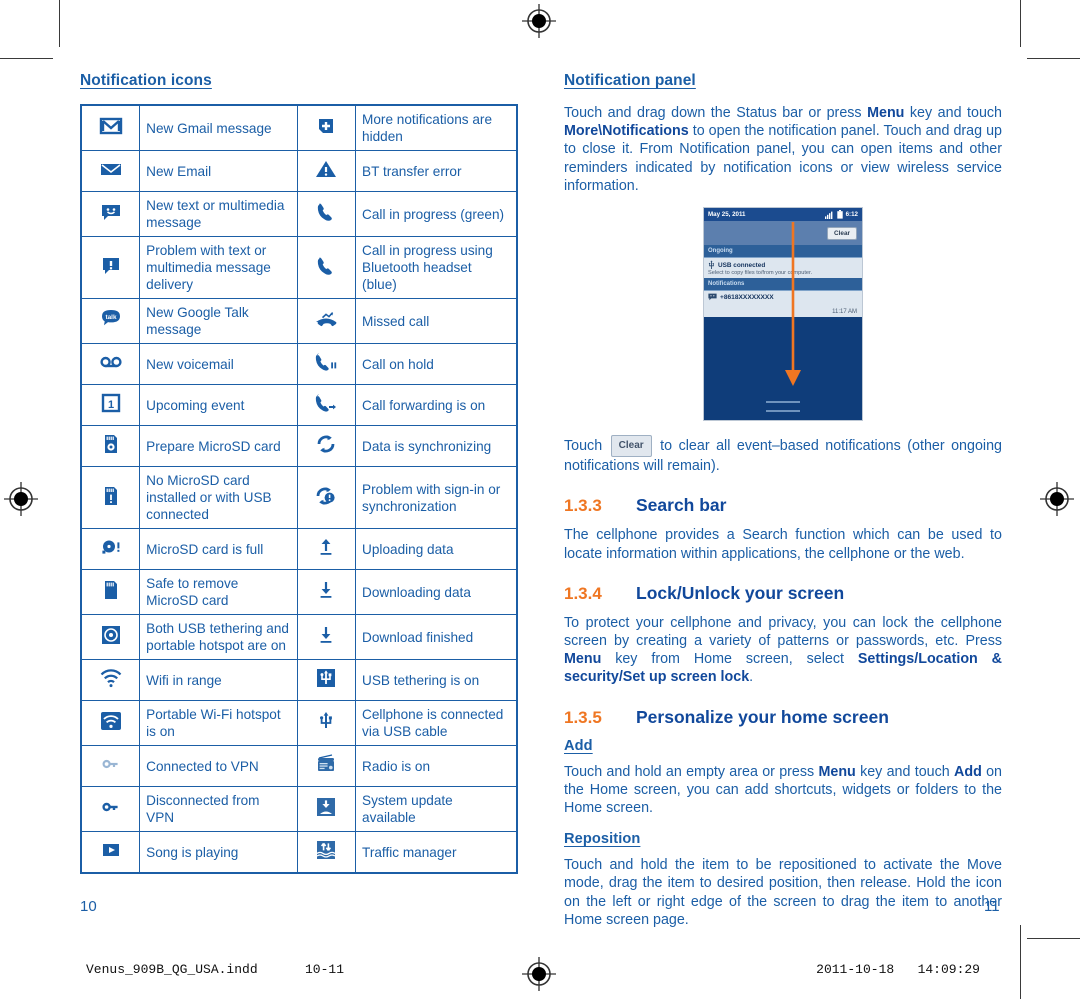  What do you see at coordinates (1057, 499) in the screenshot?
I see `registration-mark-right` at bounding box center [1057, 499].